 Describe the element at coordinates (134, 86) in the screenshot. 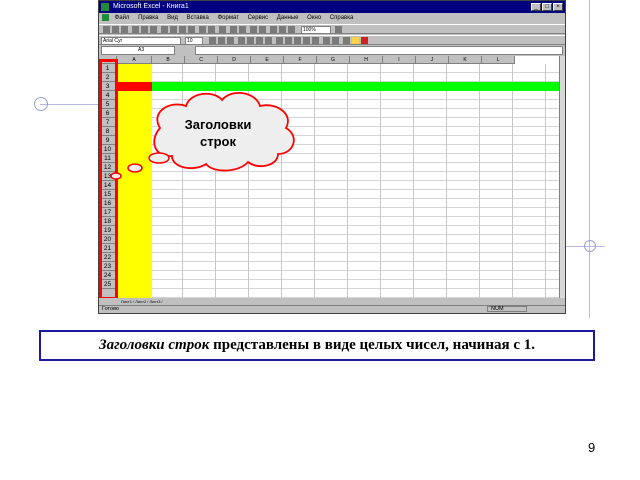

I see `highlight-cell-a3` at that location.